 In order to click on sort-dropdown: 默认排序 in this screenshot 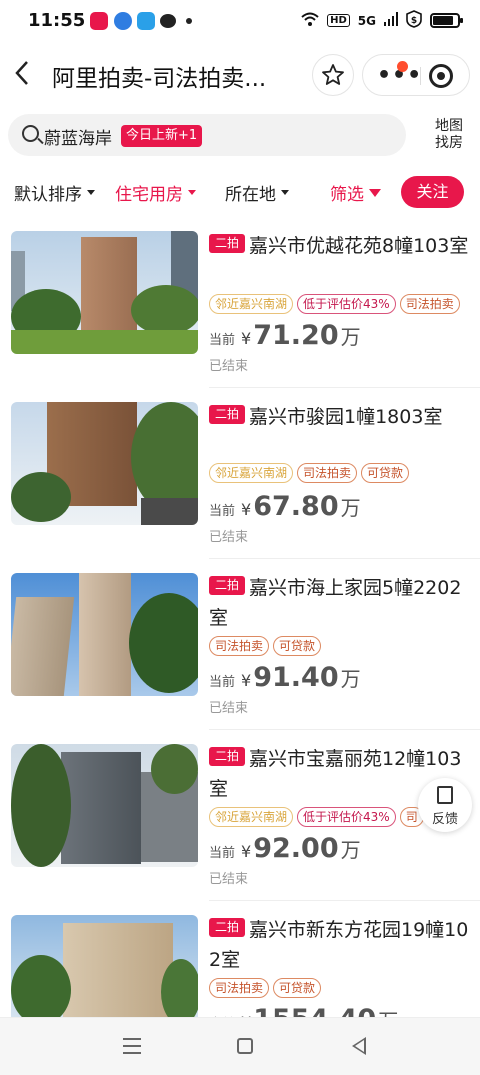, I will do `click(54, 192)`.